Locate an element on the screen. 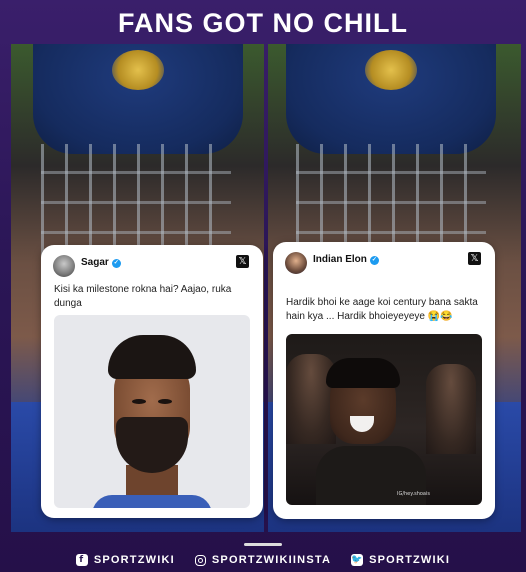 The width and height of the screenshot is (526, 572). crowd-person is located at coordinates (451, 409).